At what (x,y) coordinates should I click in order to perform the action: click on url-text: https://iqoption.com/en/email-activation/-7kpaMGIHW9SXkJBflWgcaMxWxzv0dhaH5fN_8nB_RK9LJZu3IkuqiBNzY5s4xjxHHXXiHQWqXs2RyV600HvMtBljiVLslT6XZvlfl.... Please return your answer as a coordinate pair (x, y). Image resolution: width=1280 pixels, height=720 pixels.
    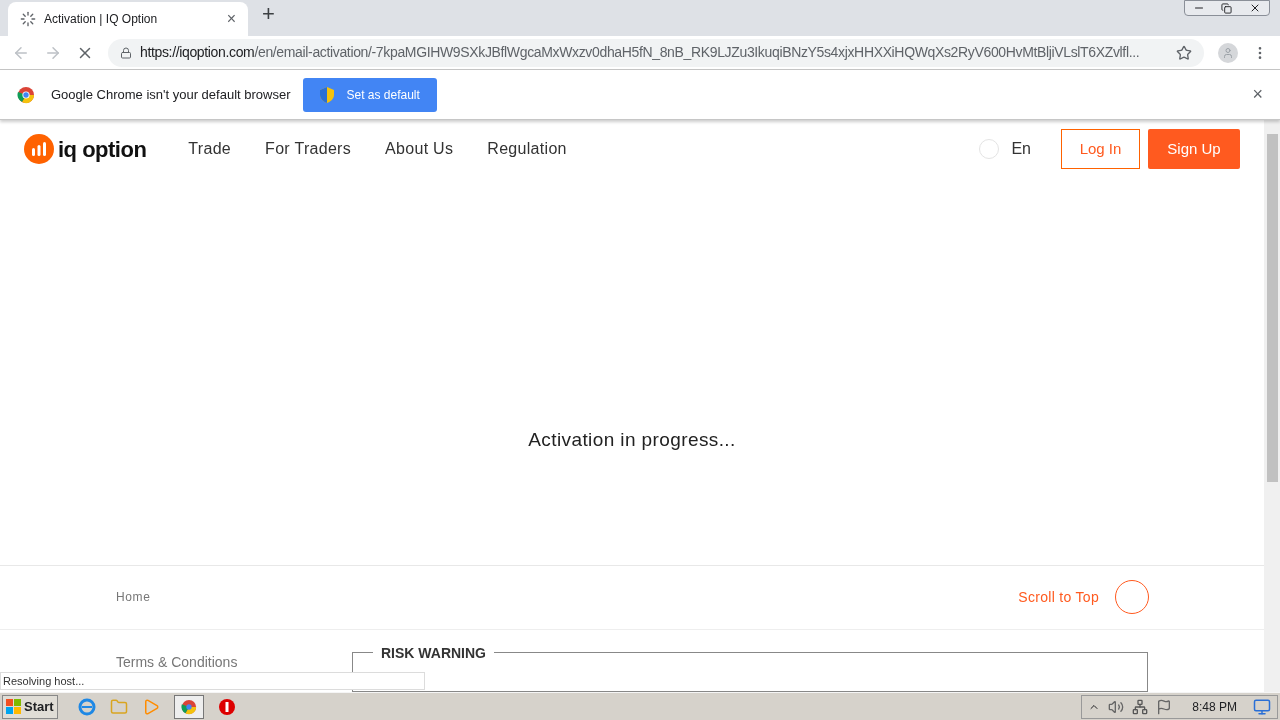
    Looking at the image, I should click on (640, 52).